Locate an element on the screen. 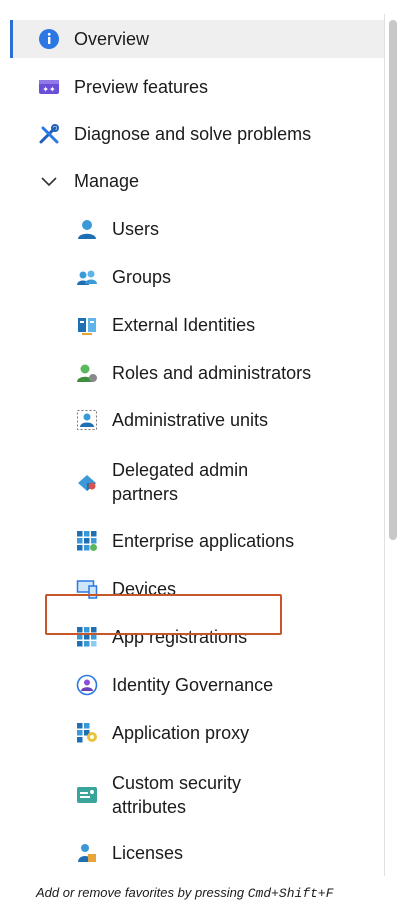 The height and width of the screenshot is (913, 398). nav-label-custom-line2: attributes is located at coordinates (149, 807).